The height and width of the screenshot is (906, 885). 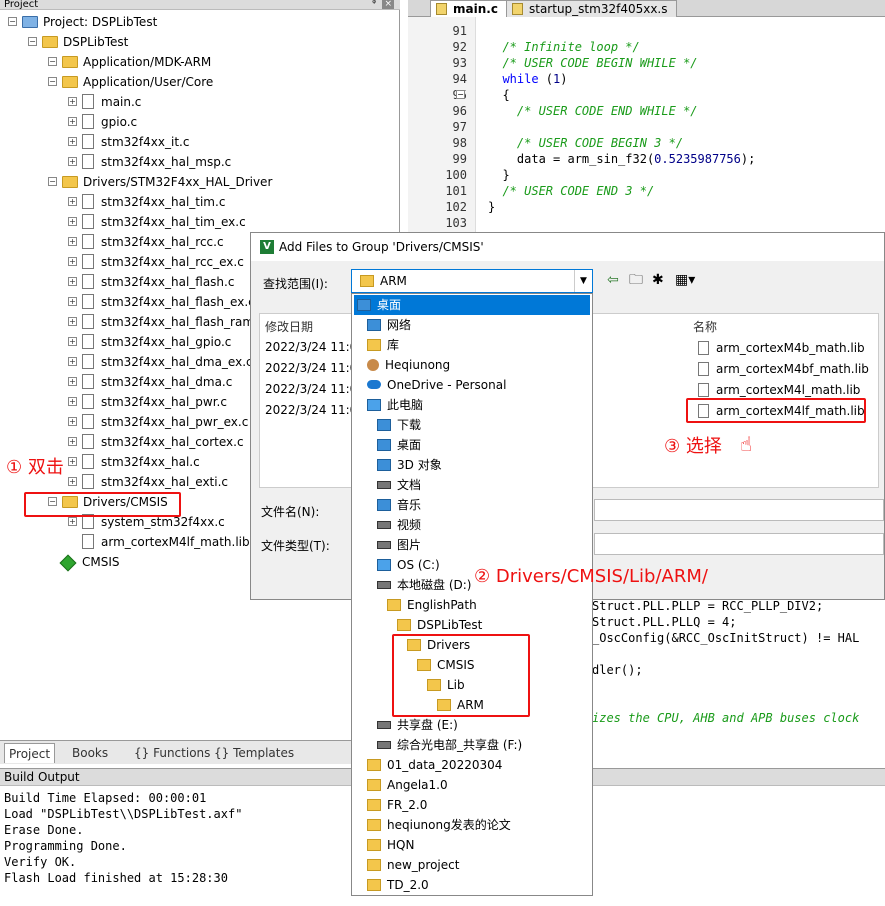 What do you see at coordinates (166, 542) in the screenshot?
I see `tree-item: arm_cortexM4lf_math.lib` at bounding box center [166, 542].